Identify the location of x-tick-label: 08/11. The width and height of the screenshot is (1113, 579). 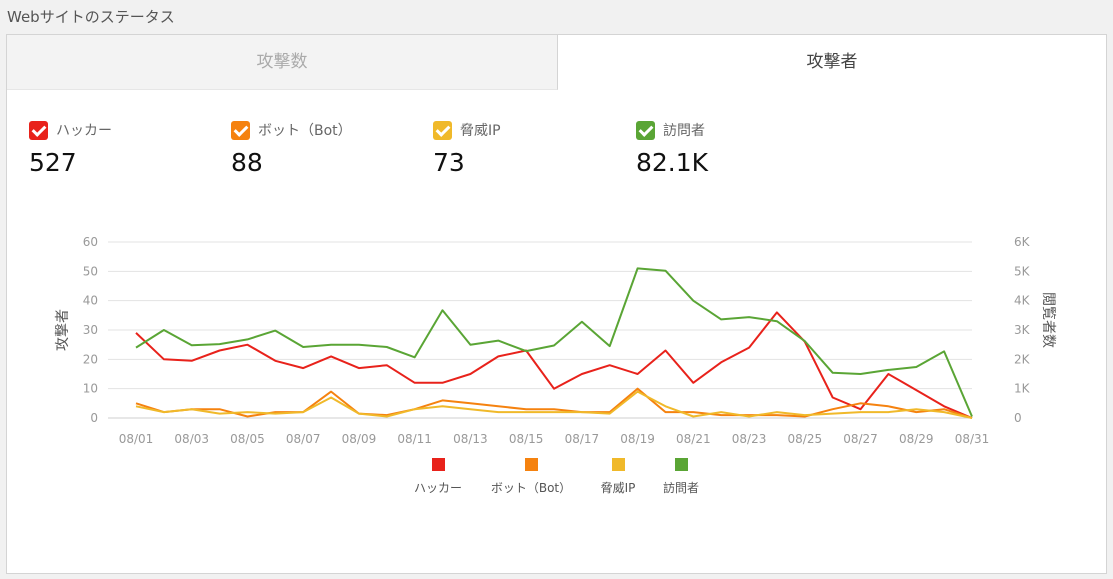
(414, 439).